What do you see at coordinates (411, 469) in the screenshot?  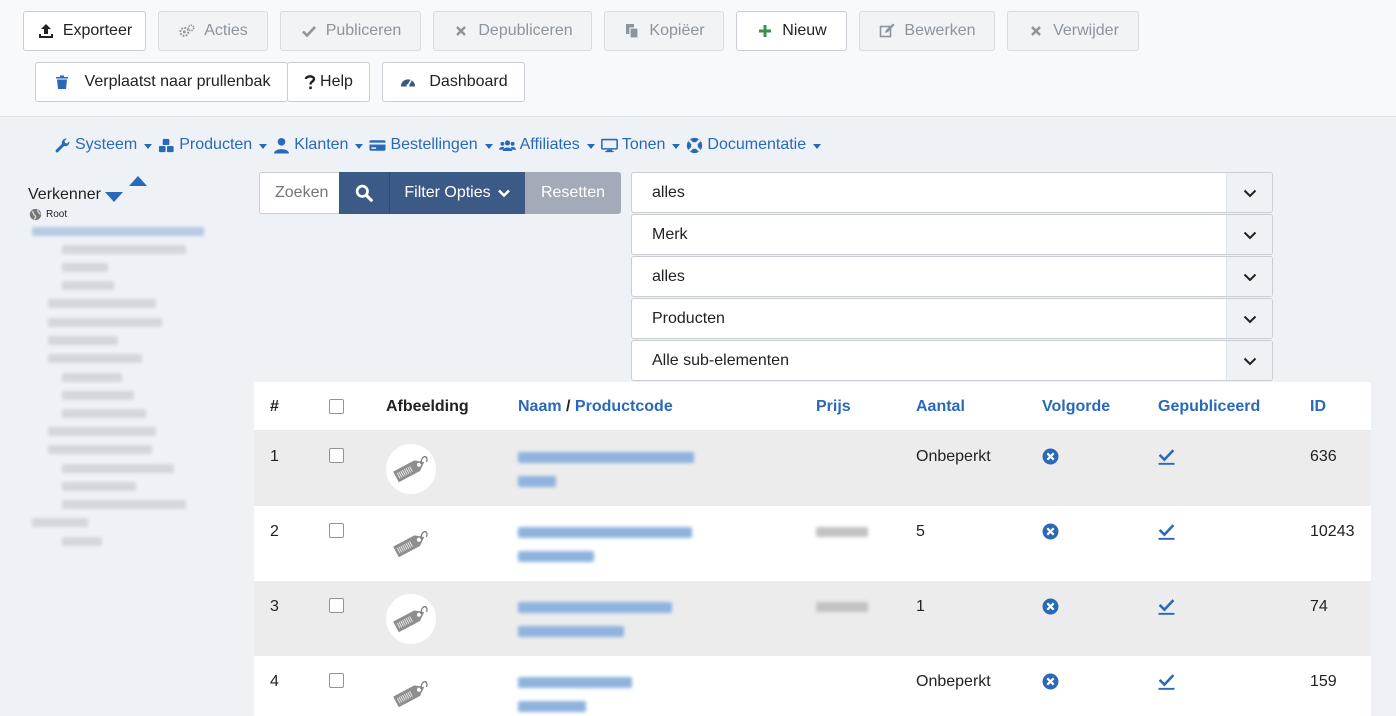 I see `product-thumbnail` at bounding box center [411, 469].